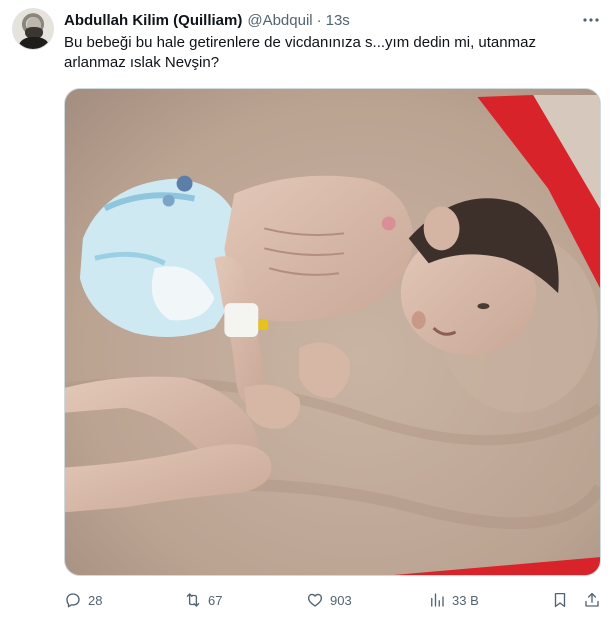  I want to click on reply-count: 28, so click(95, 600).